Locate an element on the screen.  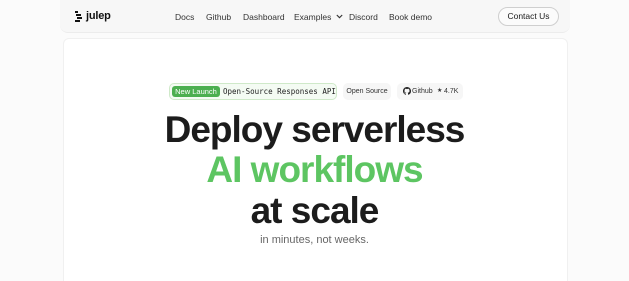
contact-us-button: Contact Us is located at coordinates (528, 16).